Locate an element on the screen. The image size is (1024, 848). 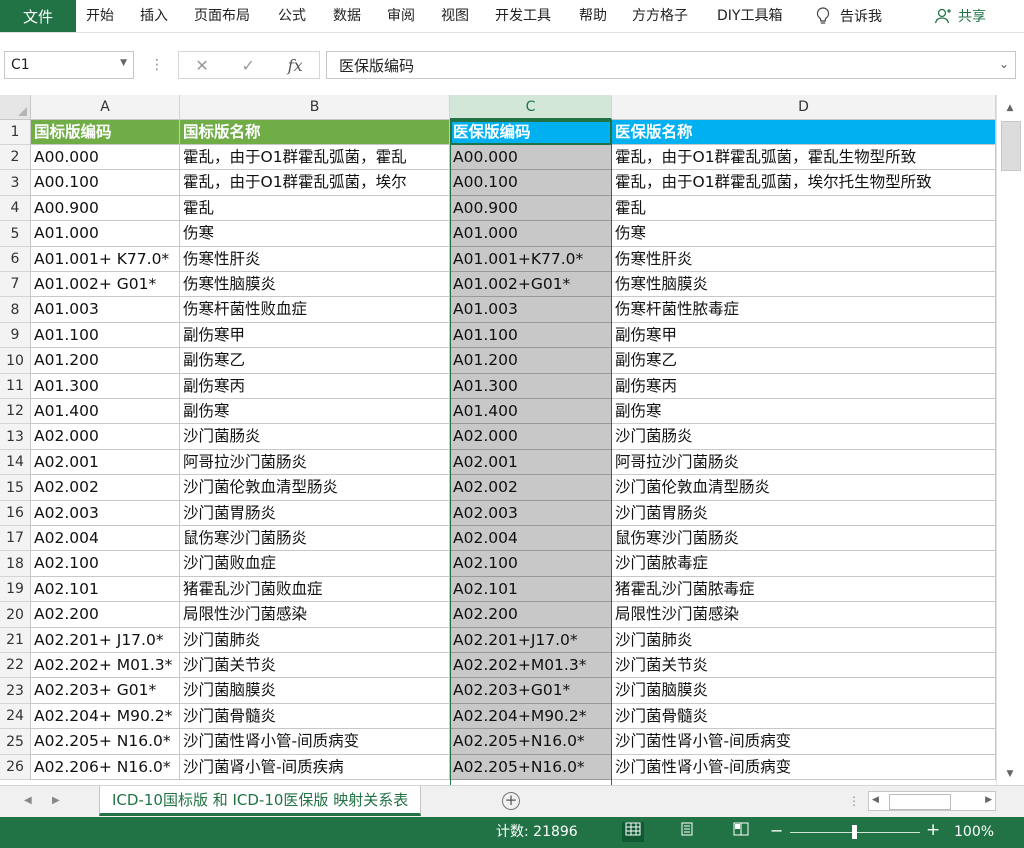
row-header: 16 is located at coordinates (15, 513).